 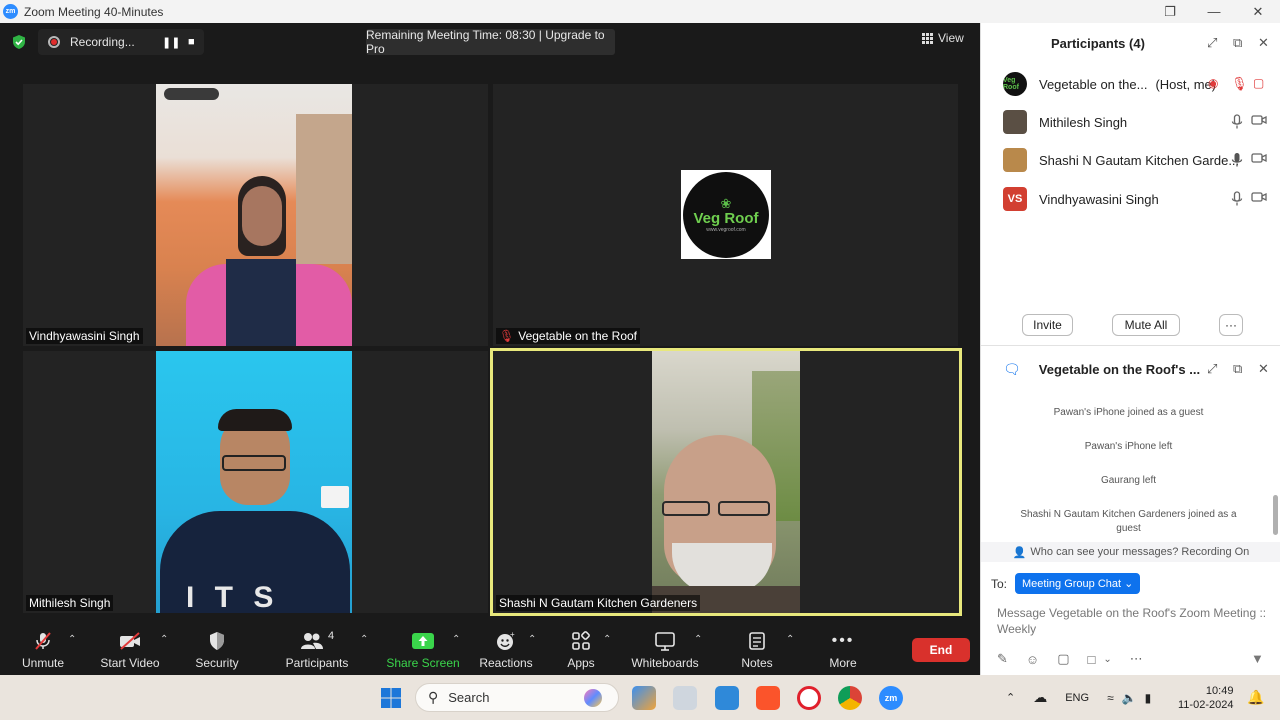 I want to click on recording-dot-icon, so click(x=54, y=42).